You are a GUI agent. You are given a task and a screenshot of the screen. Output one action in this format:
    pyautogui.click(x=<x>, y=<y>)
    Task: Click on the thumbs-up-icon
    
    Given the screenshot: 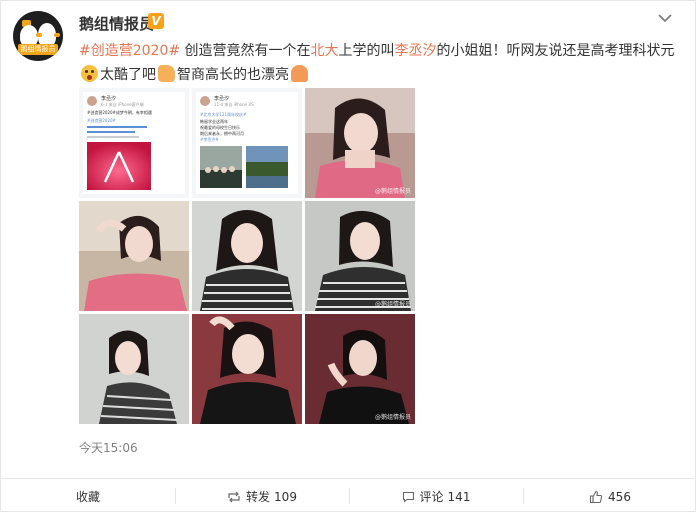 What is the action you would take?
    pyautogui.click(x=596, y=496)
    